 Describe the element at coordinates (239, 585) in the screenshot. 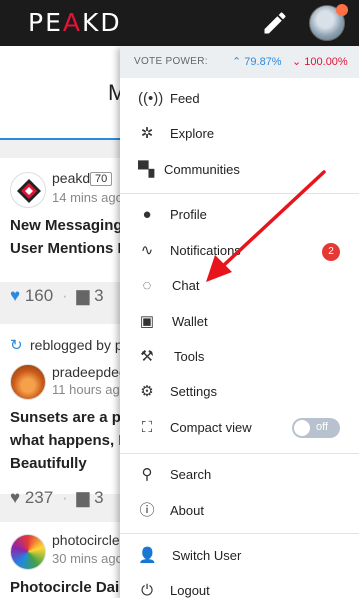

I see `menu-item-logout: ⏻ Logout` at that location.